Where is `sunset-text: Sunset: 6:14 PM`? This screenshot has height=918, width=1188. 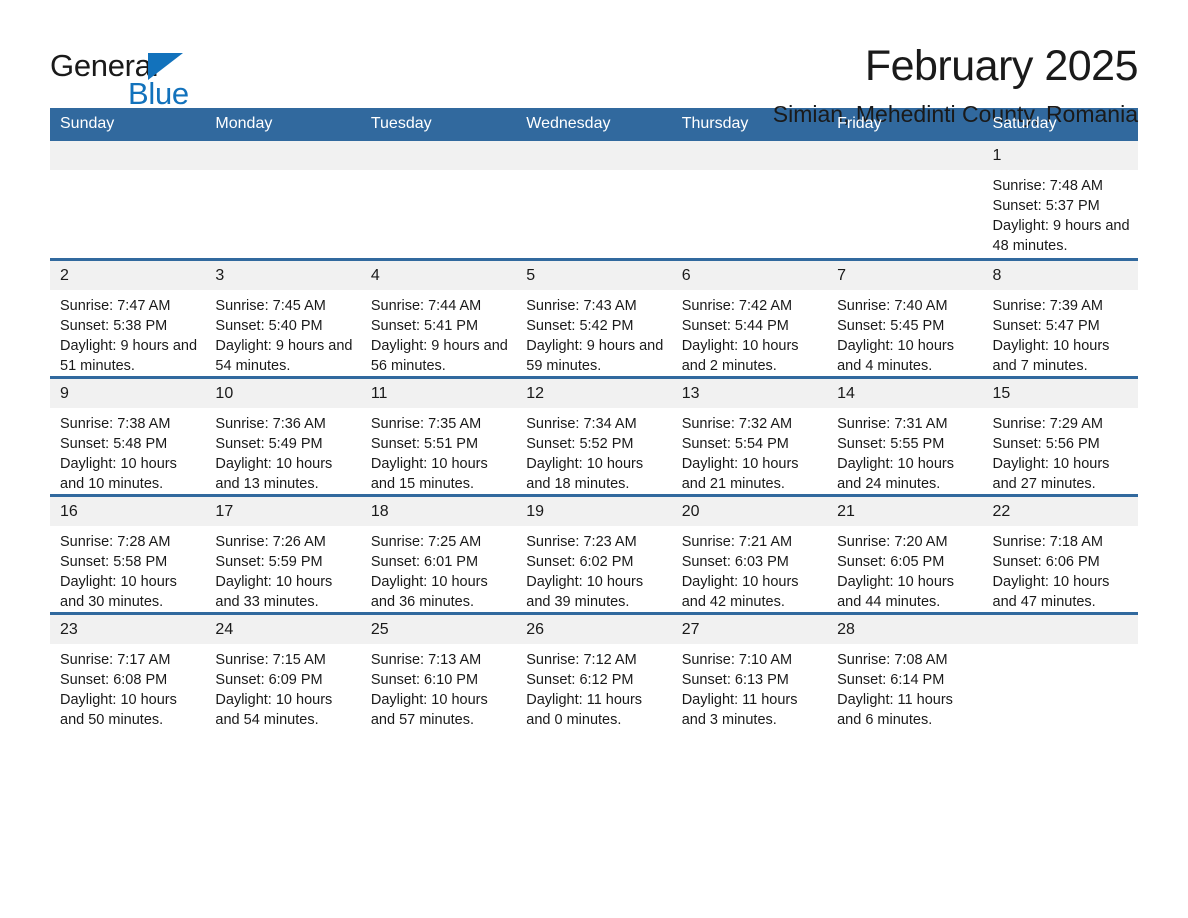
sunset-text: Sunset: 6:14 PM is located at coordinates (891, 680).